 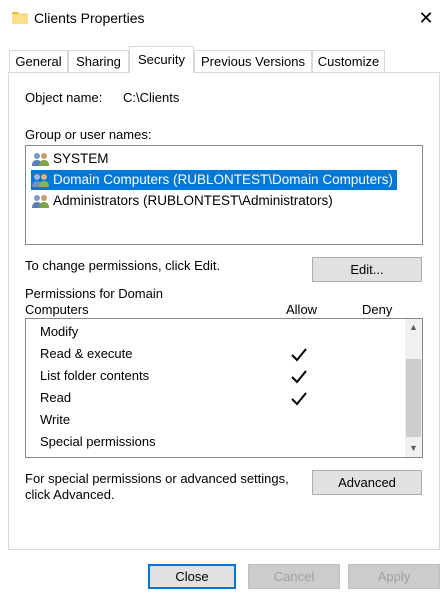 I want to click on tab-customize: Customize, so click(x=348, y=61).